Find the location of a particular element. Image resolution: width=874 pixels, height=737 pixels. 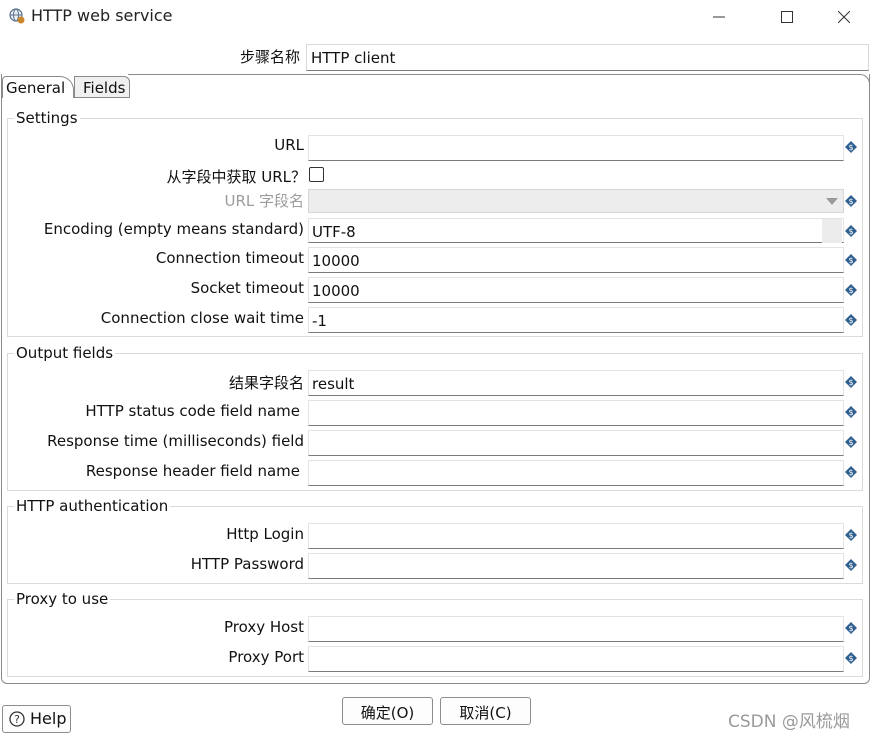

maximize-button is located at coordinates (787, 17).